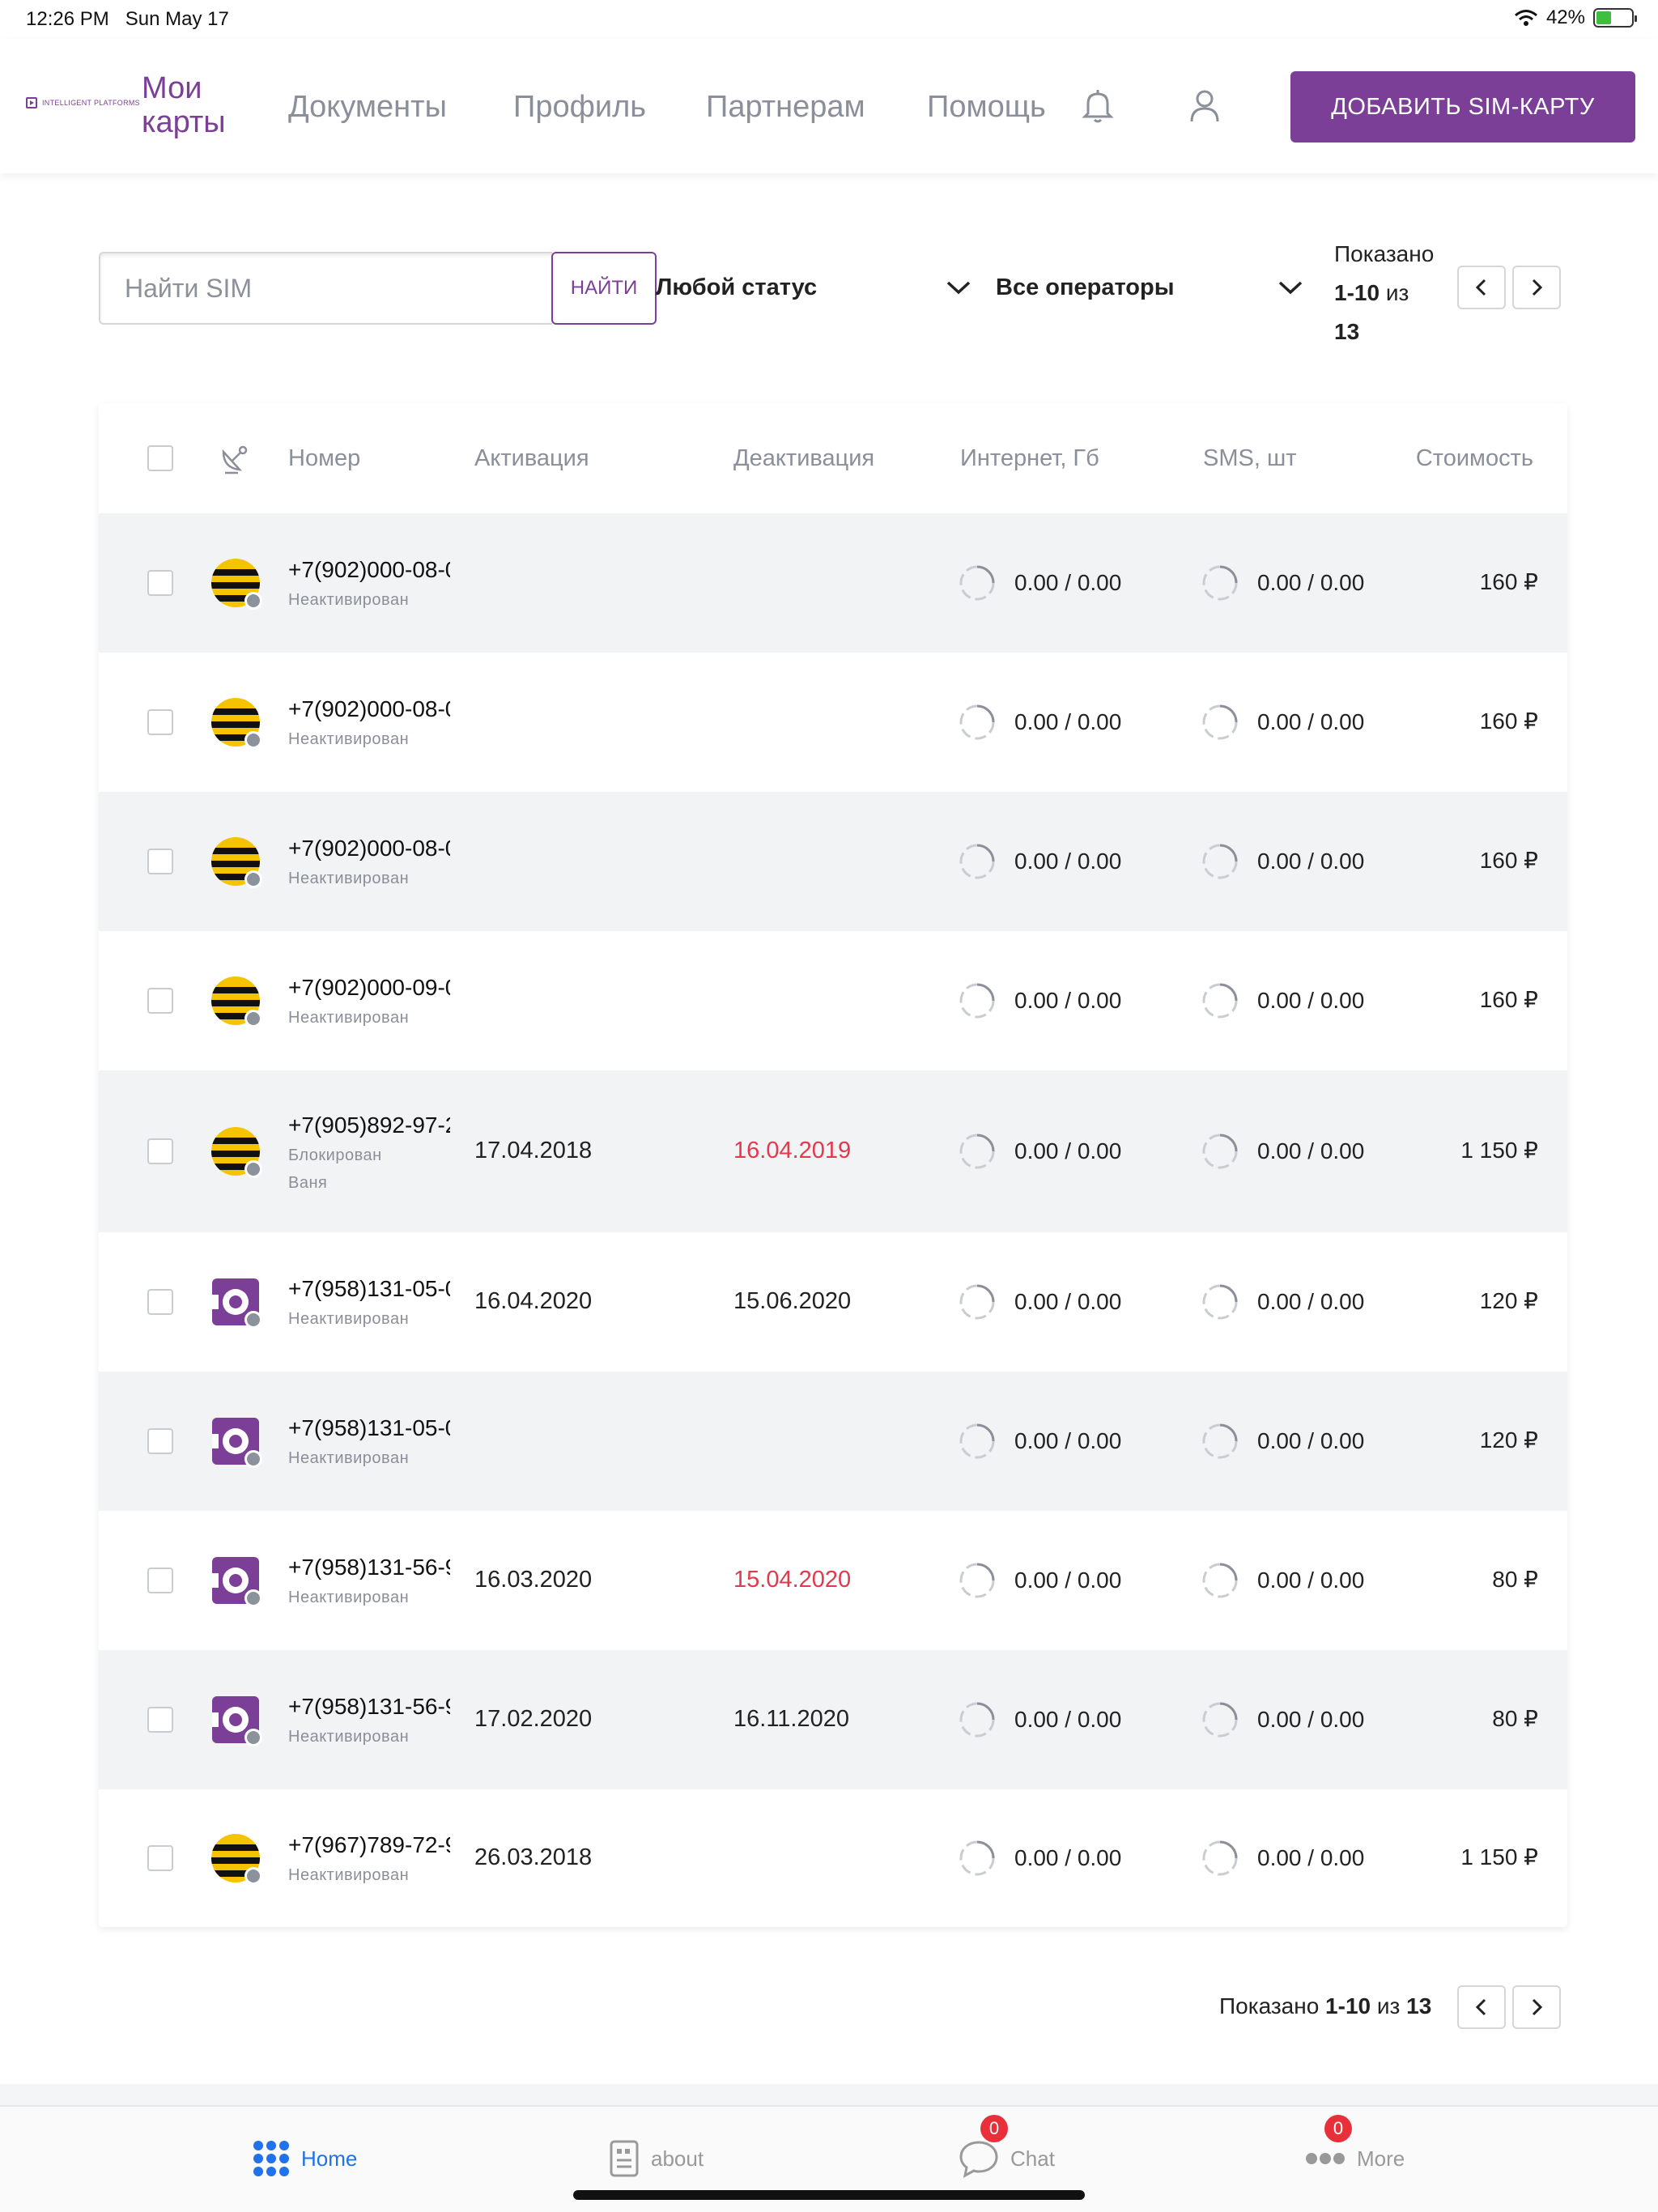 This screenshot has width=1658, height=2212. Describe the element at coordinates (579, 108) in the screenshot. I see `nav-link-profile: Профиль` at that location.